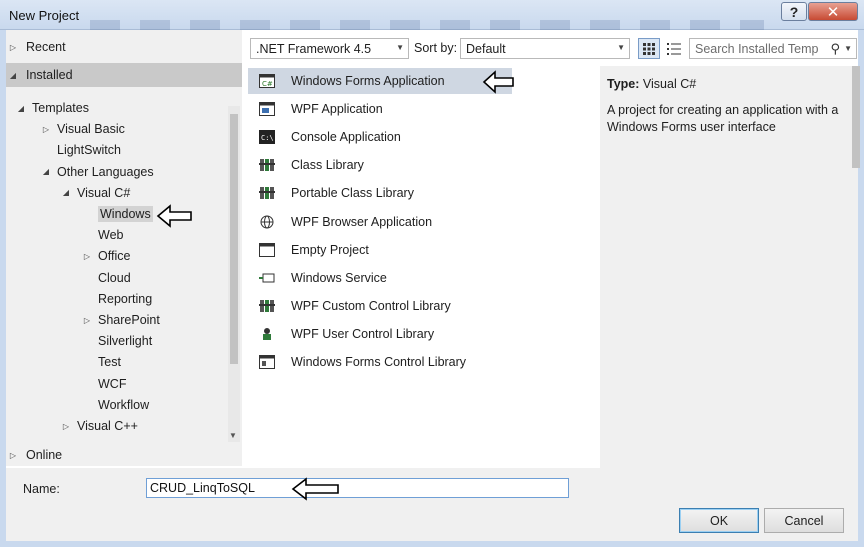  I want to click on wpf-browser-app-icon, so click(267, 222).